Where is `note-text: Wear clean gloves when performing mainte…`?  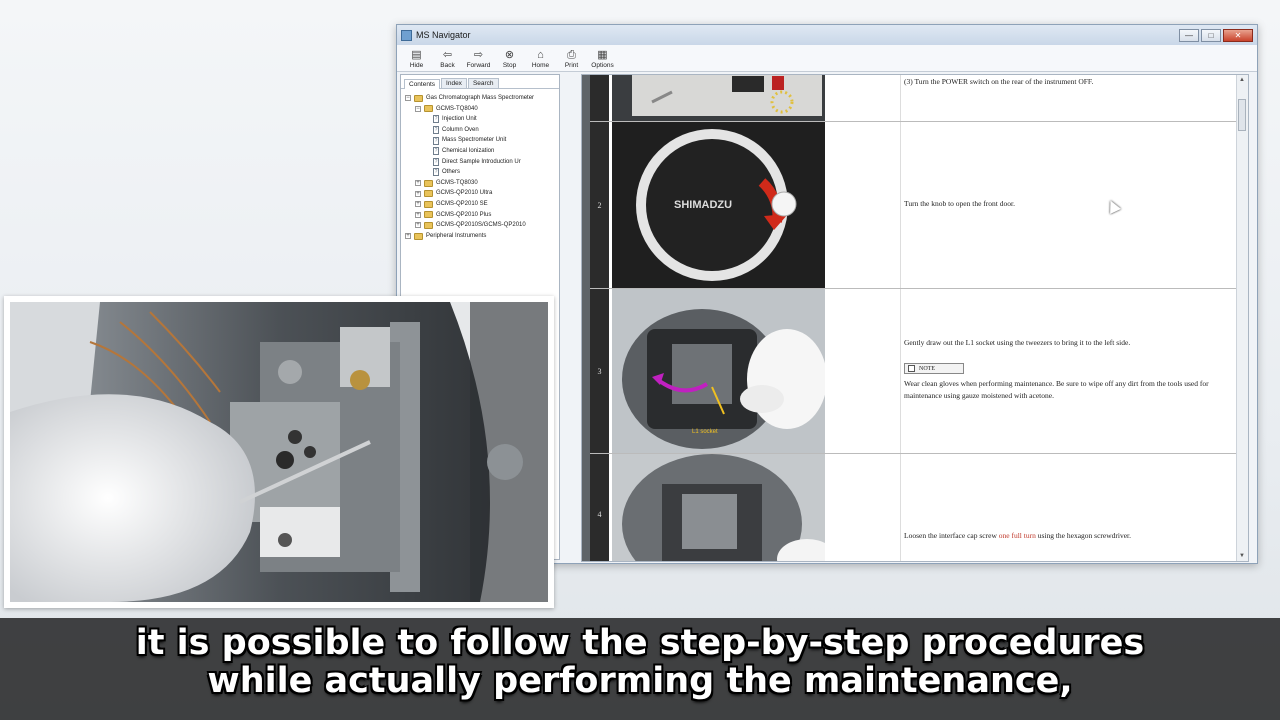
note-text: Wear clean gloves when performing mainte… is located at coordinates (1056, 389).